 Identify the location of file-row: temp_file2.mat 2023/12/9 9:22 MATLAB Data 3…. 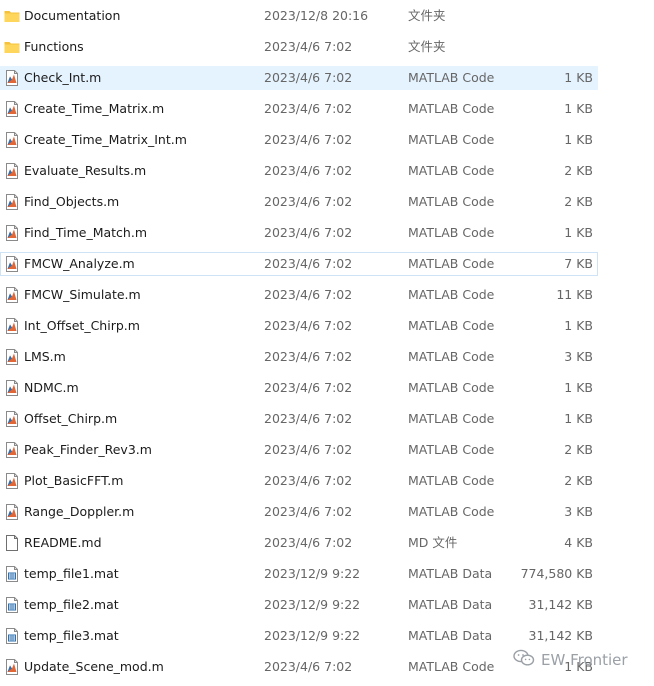
(299, 605).